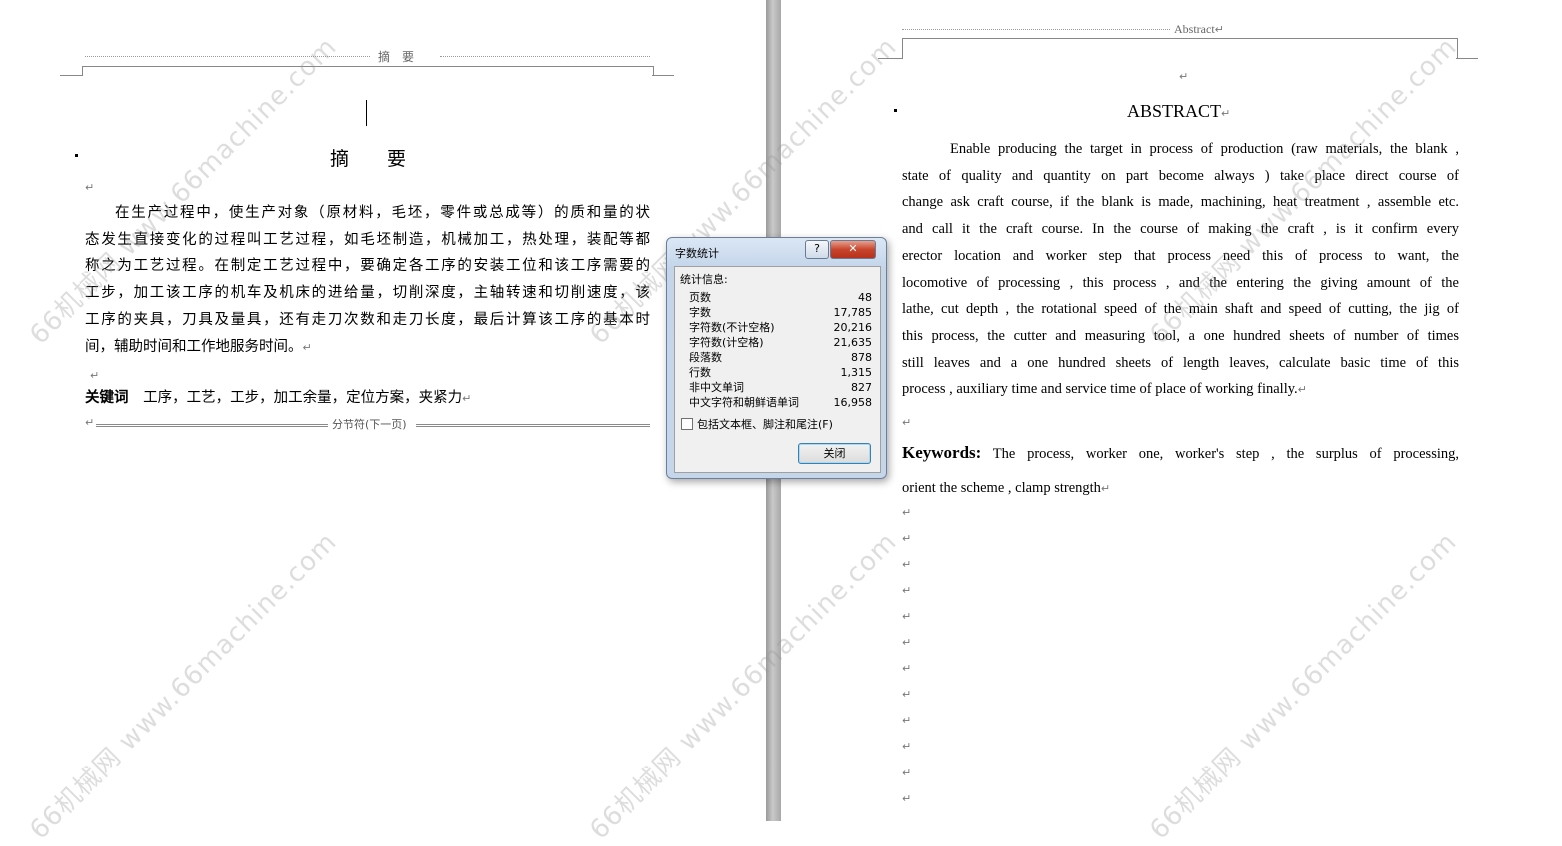 This screenshot has height=846, width=1562. Describe the element at coordinates (369, 424) in the screenshot. I see `section-break-label: 分节符(下一页)` at that location.